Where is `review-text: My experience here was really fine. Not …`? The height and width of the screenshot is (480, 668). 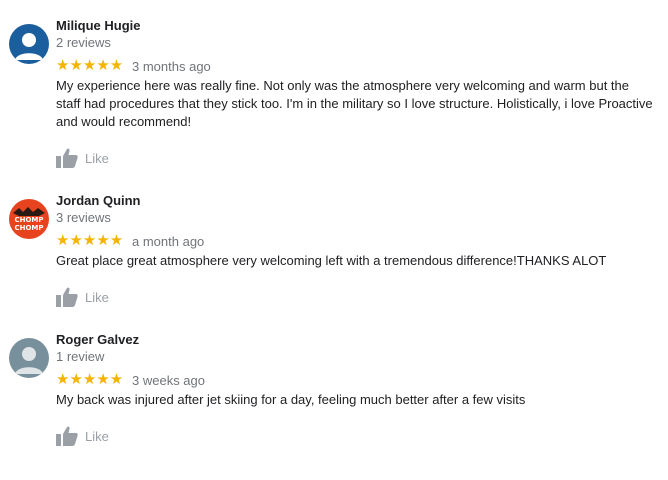
review-text: My experience here was really fine. Not … is located at coordinates (354, 103).